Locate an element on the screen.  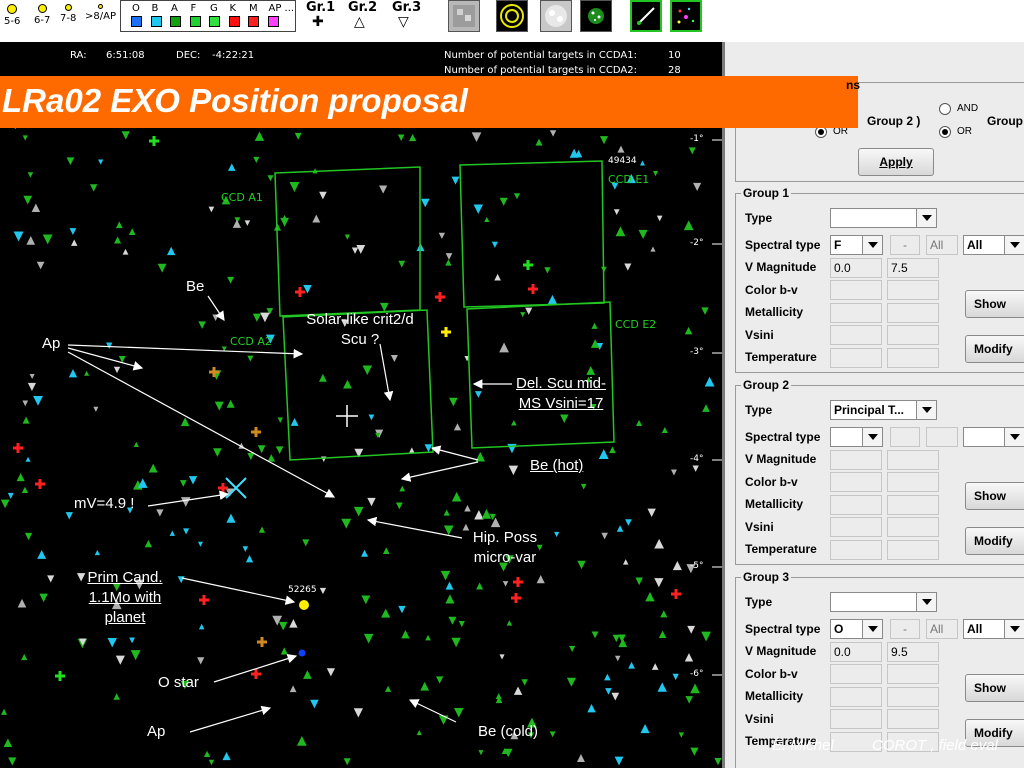
group3-vmag-min: 0.0 is located at coordinates (856, 652).